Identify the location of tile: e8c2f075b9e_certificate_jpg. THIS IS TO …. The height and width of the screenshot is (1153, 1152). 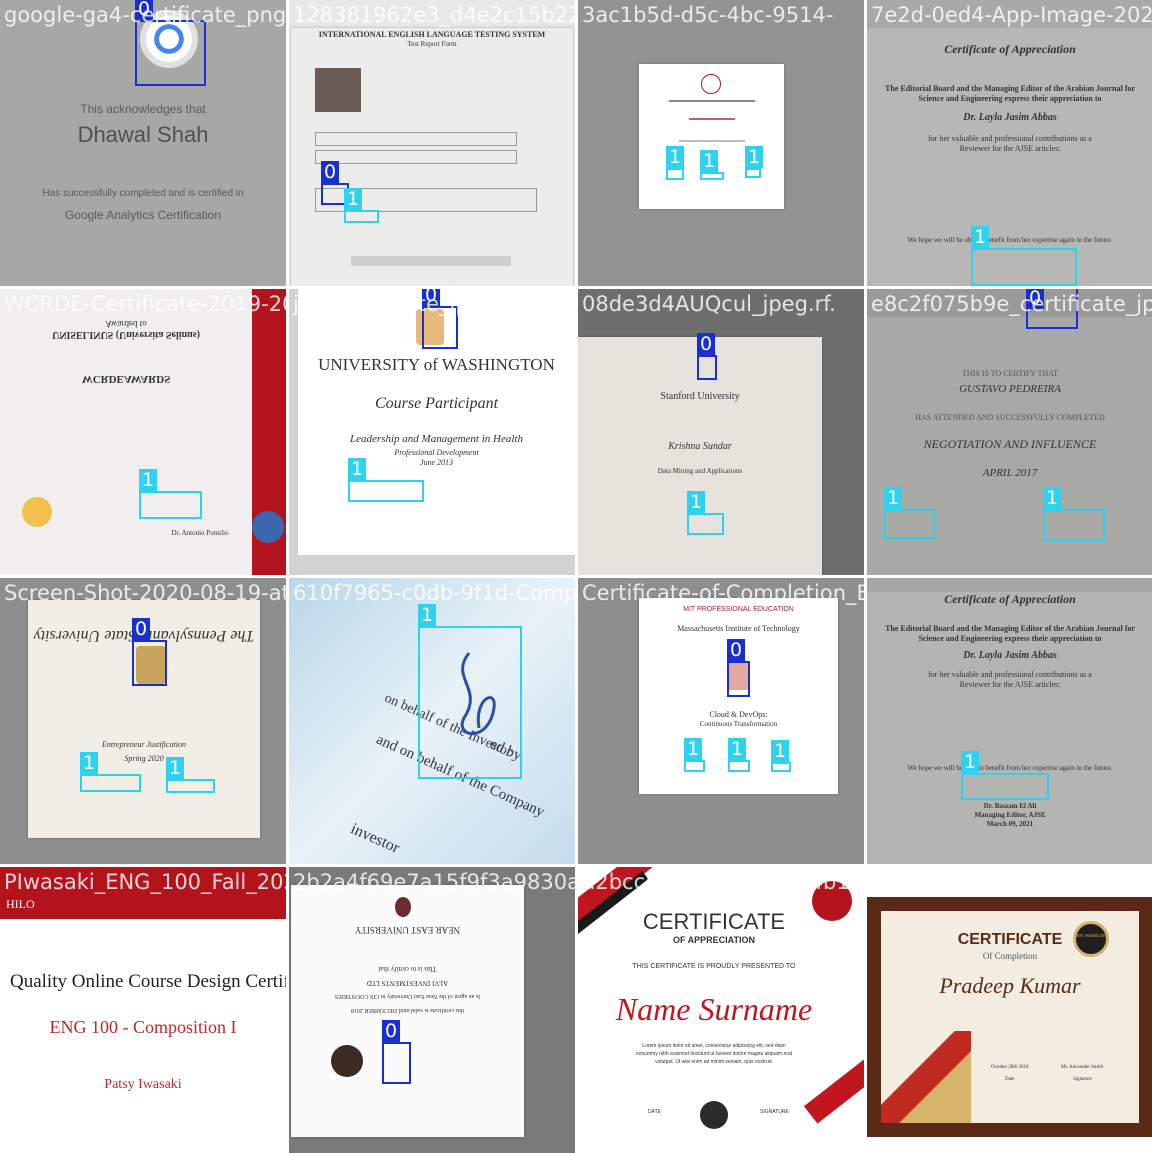
(1009, 432).